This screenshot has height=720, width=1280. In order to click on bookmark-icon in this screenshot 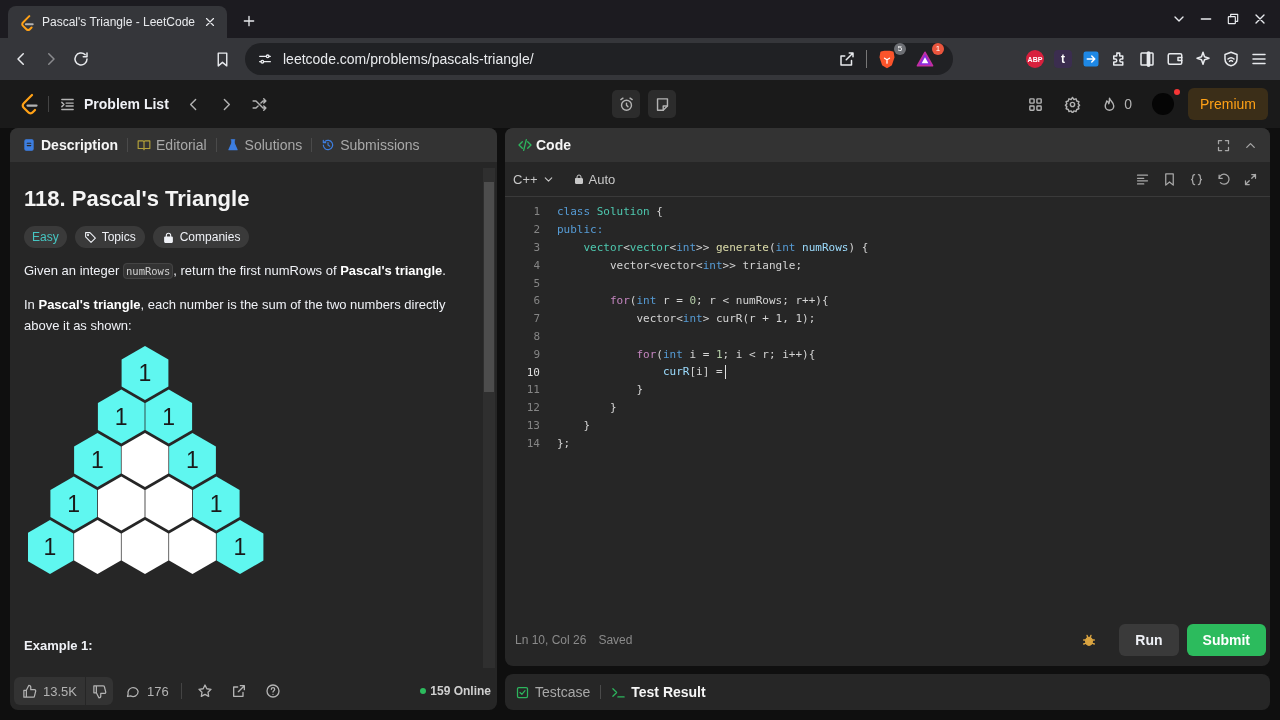, I will do `click(1169, 179)`.